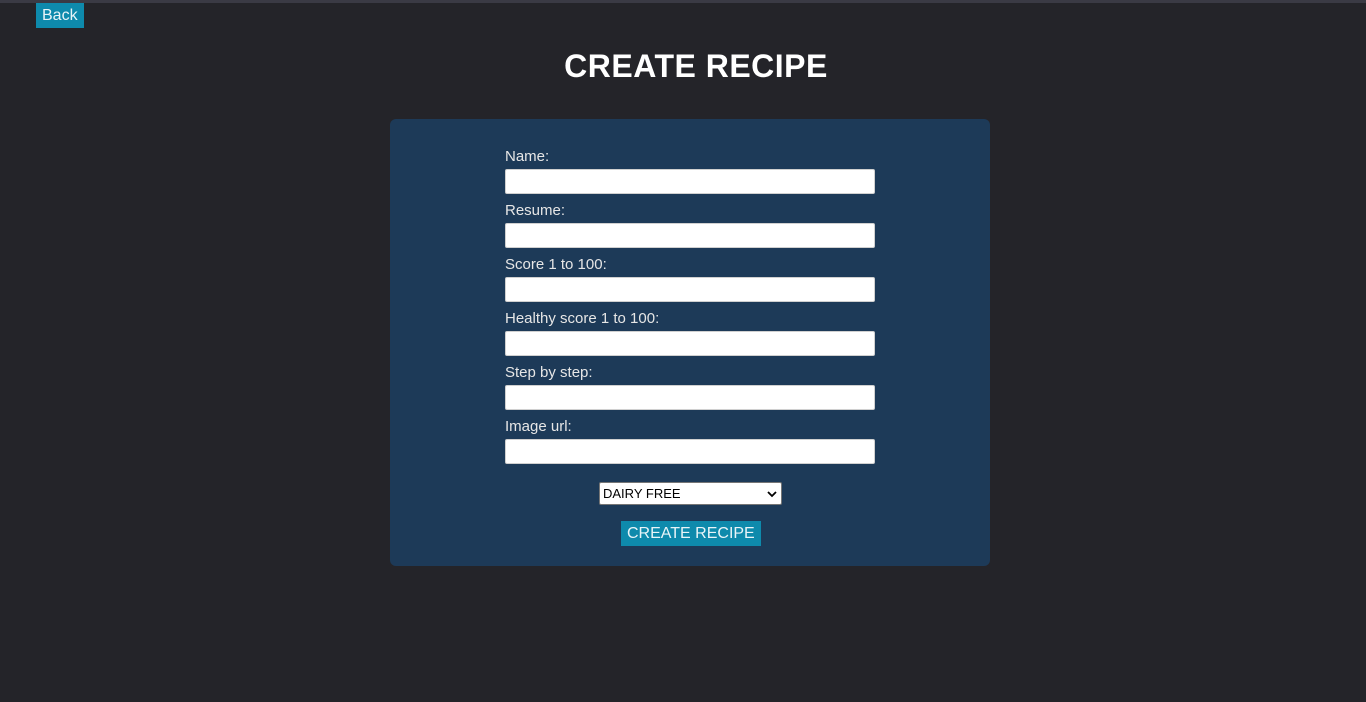 This screenshot has height=702, width=1366. What do you see at coordinates (696, 66) in the screenshot?
I see `page-title: CREATE RECIPE` at bounding box center [696, 66].